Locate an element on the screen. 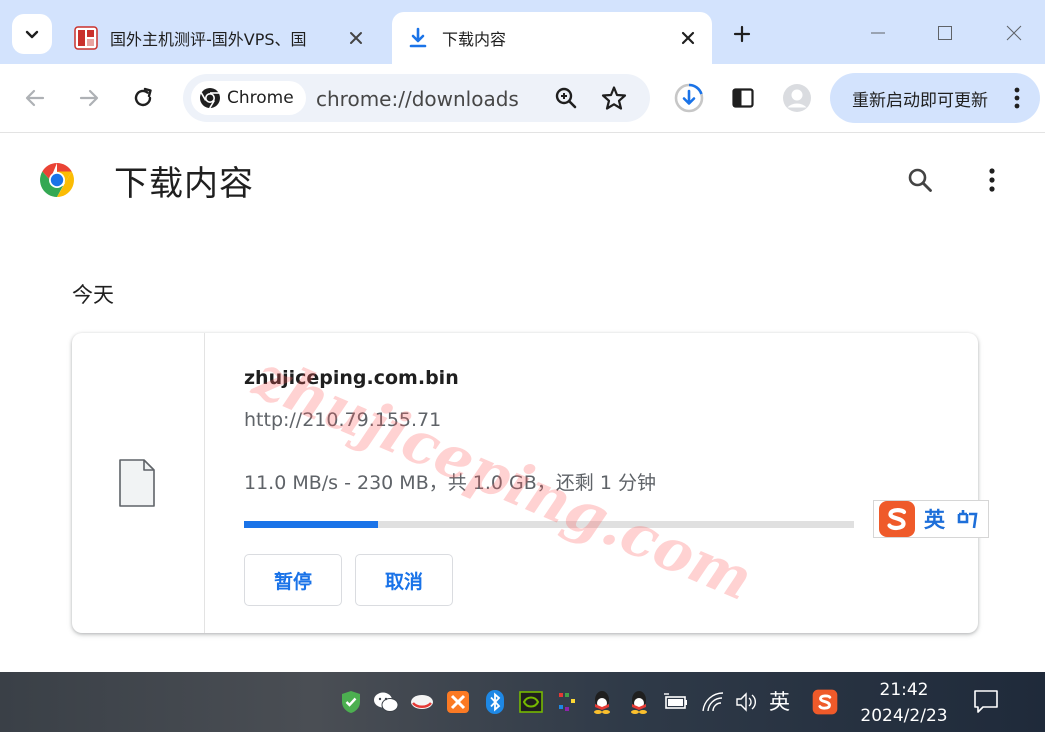  new-tab-button is located at coordinates (742, 34).